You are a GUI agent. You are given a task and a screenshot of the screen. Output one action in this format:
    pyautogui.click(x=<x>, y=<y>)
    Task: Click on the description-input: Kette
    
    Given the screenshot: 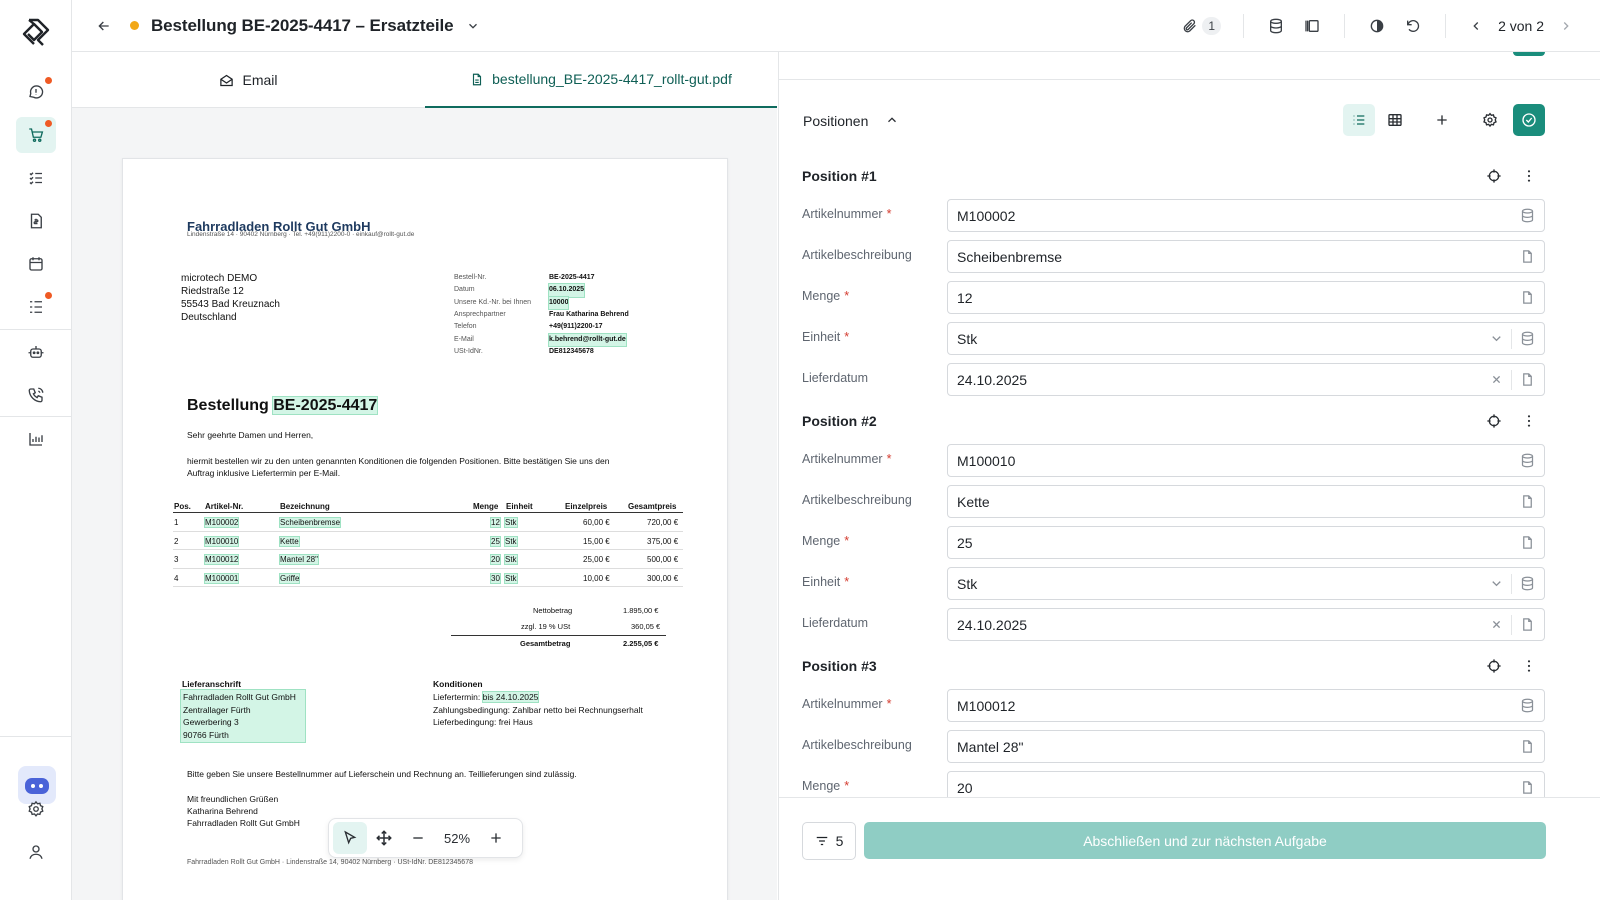 What is the action you would take?
    pyautogui.click(x=1246, y=501)
    